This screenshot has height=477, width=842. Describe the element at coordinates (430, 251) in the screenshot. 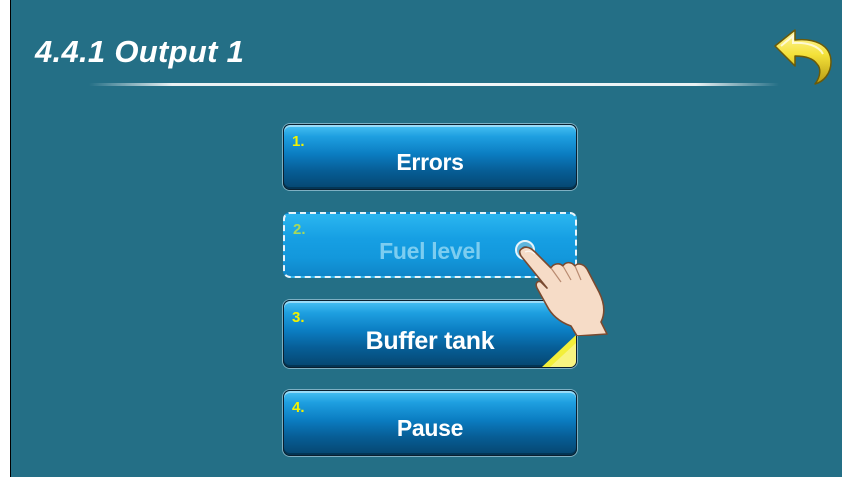

I see `menu-item-label: Fuel level` at that location.